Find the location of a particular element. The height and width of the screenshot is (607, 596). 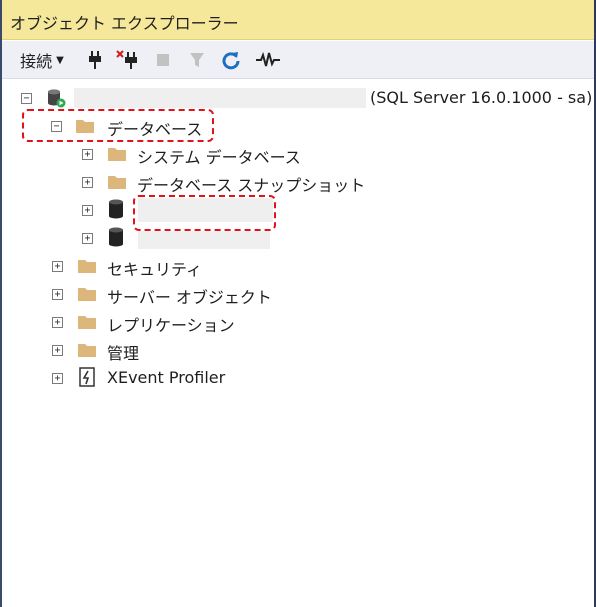

tree-node-security: + セキュリティ is located at coordinates (122, 266).